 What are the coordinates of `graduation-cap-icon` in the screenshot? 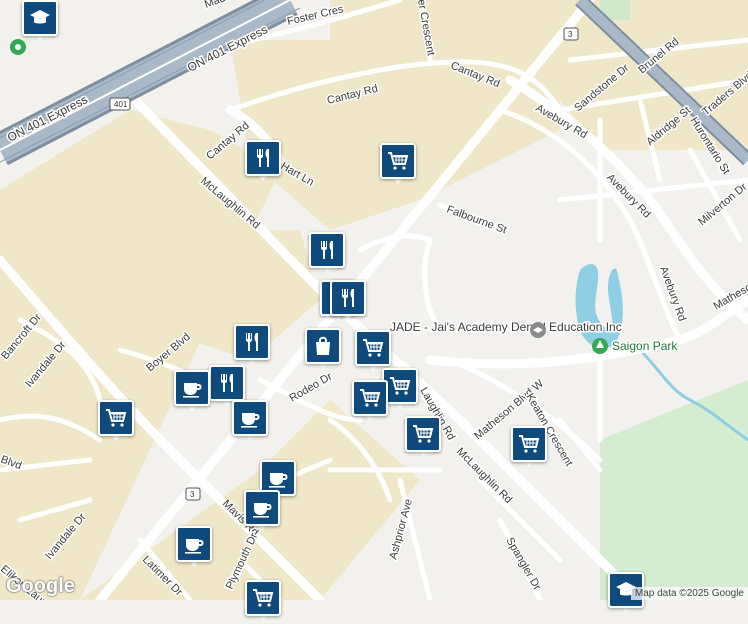 It's located at (40, 18).